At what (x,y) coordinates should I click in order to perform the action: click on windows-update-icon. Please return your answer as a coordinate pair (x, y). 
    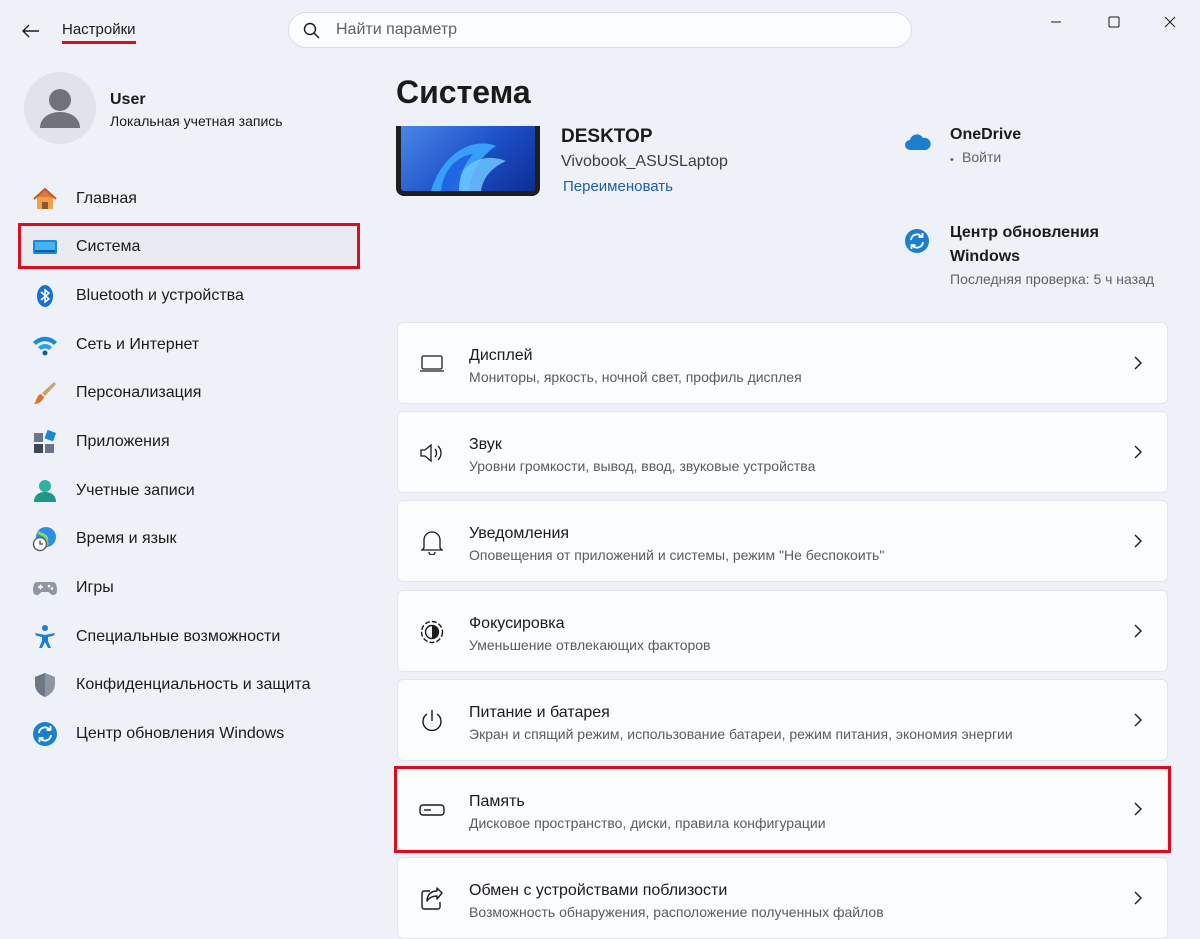
    Looking at the image, I should click on (45, 734).